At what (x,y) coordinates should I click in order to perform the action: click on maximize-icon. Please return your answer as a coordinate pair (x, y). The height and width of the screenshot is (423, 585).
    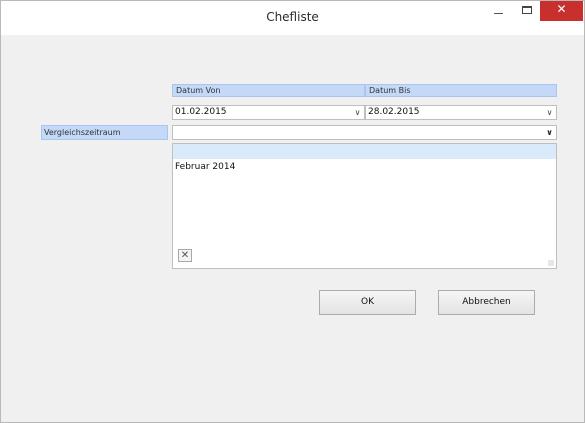
    Looking at the image, I should click on (527, 10).